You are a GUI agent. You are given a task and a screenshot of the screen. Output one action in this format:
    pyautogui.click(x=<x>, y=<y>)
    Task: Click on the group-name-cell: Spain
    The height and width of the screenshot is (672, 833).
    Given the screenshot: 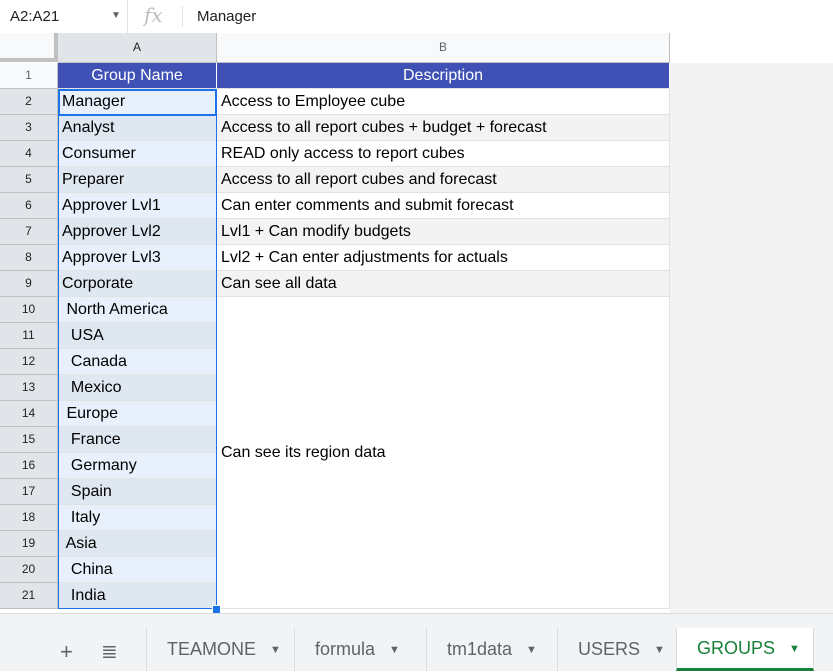 What is the action you would take?
    pyautogui.click(x=137, y=492)
    